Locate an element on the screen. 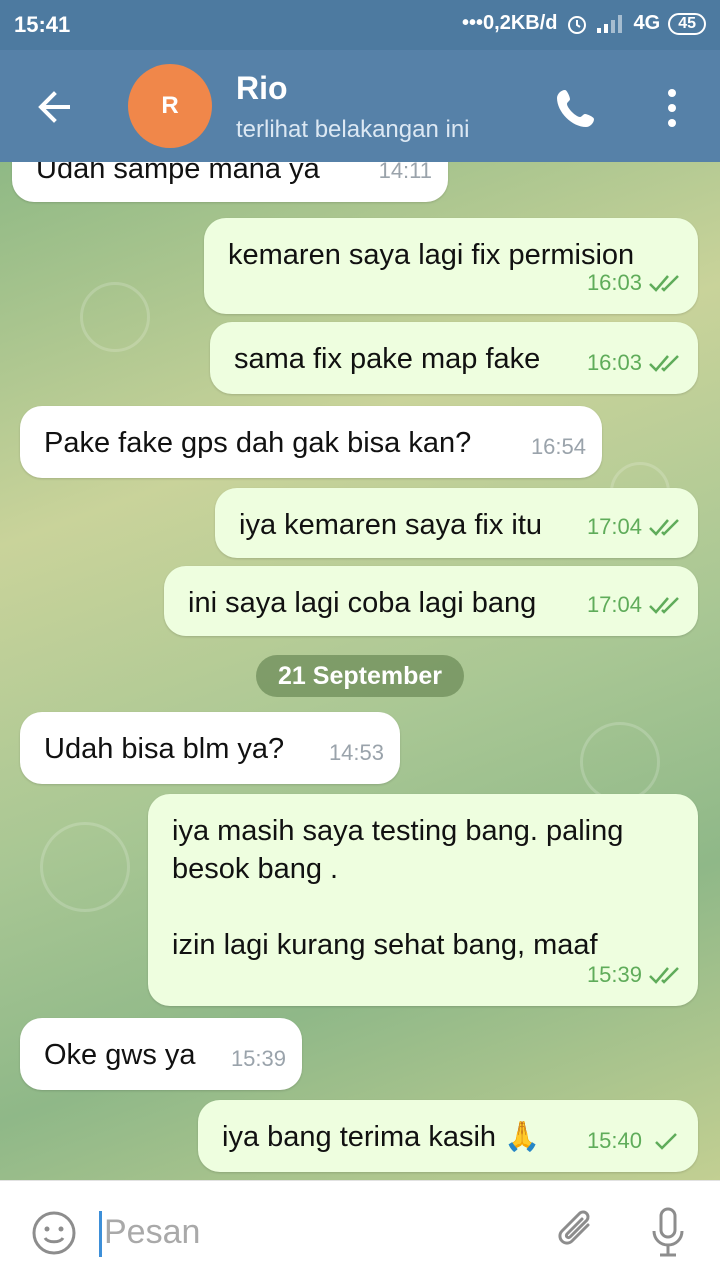 The width and height of the screenshot is (720, 1280). contact-name: Rio is located at coordinates (262, 88).